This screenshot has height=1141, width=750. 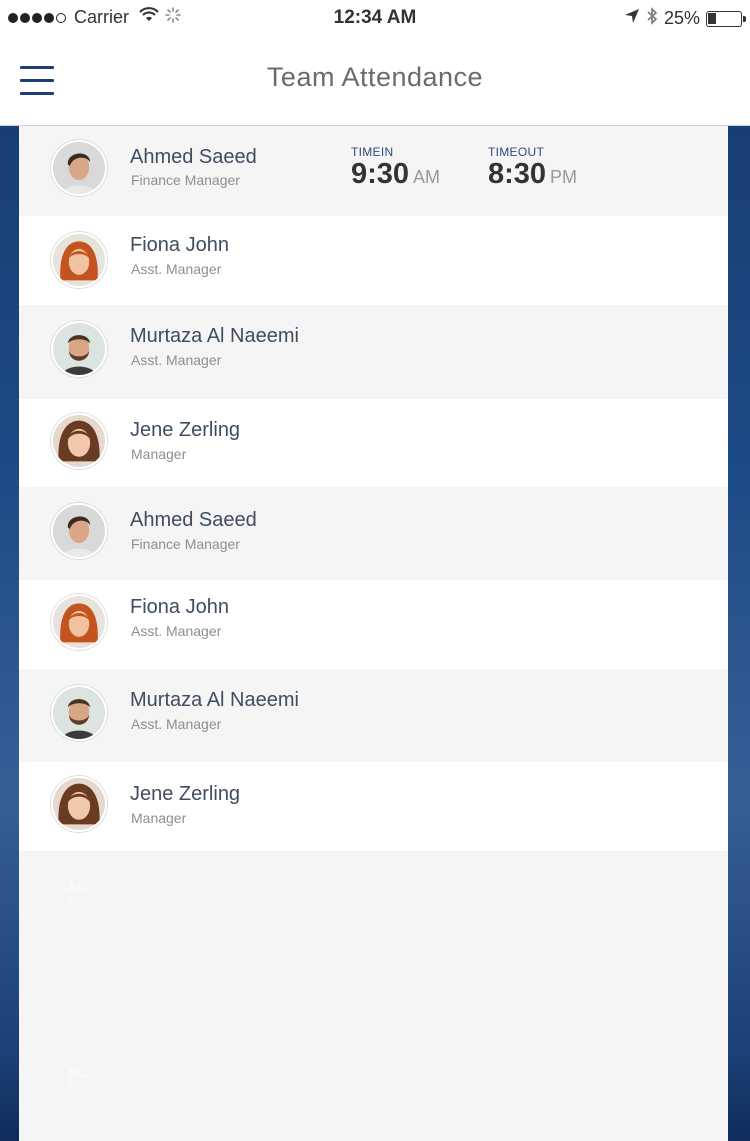 I want to click on time-in-hours: 9:30, so click(x=380, y=174).